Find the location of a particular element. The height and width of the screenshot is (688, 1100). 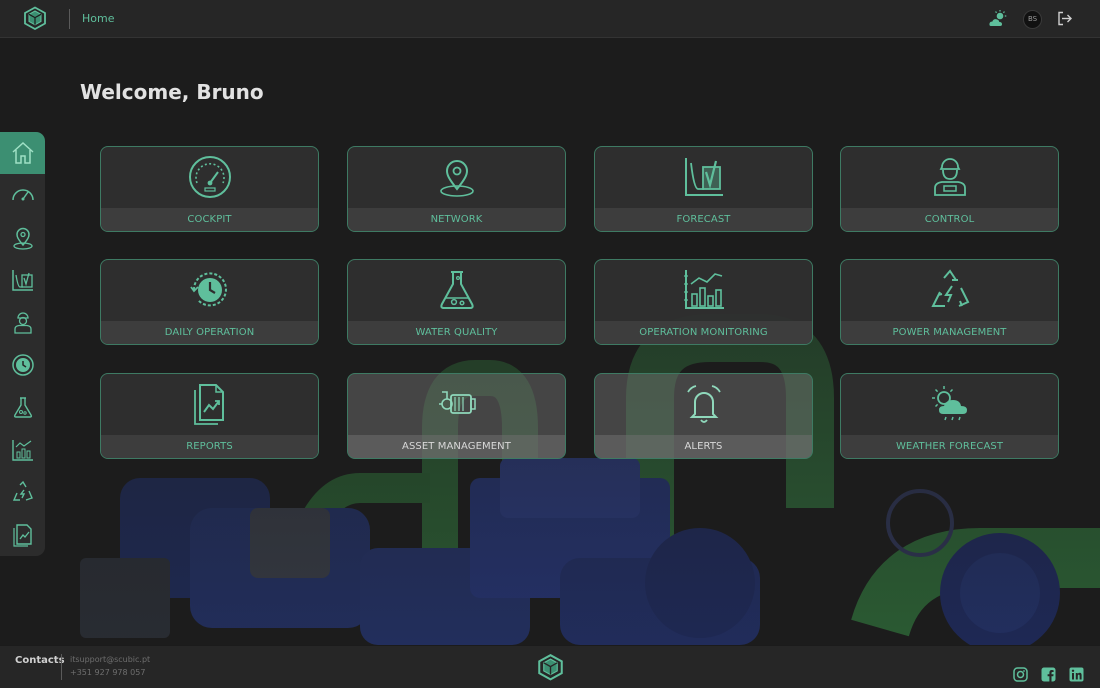

sidebar-item-power-management is located at coordinates (22, 492).